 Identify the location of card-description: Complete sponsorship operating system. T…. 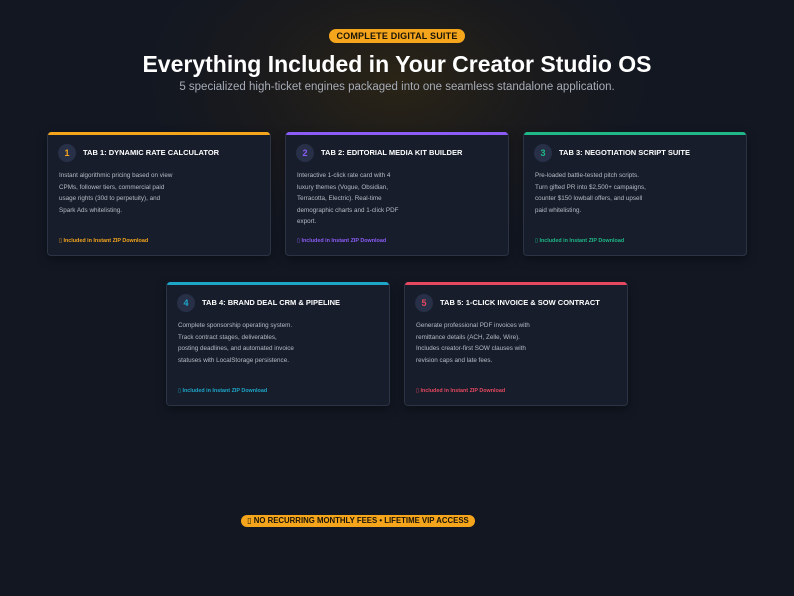
(253, 343).